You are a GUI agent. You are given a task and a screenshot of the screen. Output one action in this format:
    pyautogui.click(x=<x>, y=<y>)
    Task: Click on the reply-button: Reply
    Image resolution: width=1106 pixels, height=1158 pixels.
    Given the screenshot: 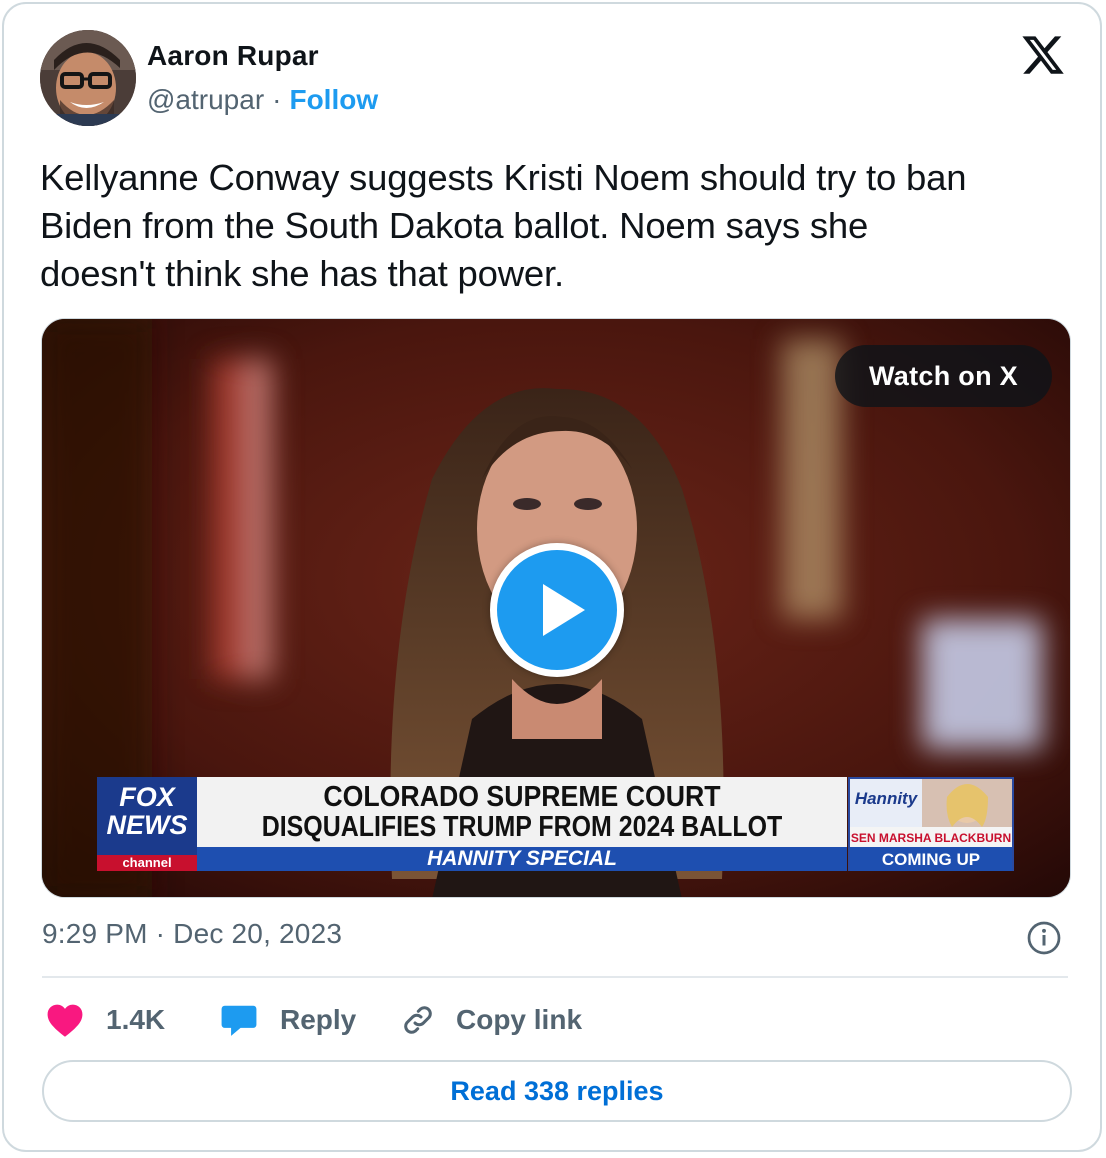 What is the action you would take?
    pyautogui.click(x=288, y=1020)
    